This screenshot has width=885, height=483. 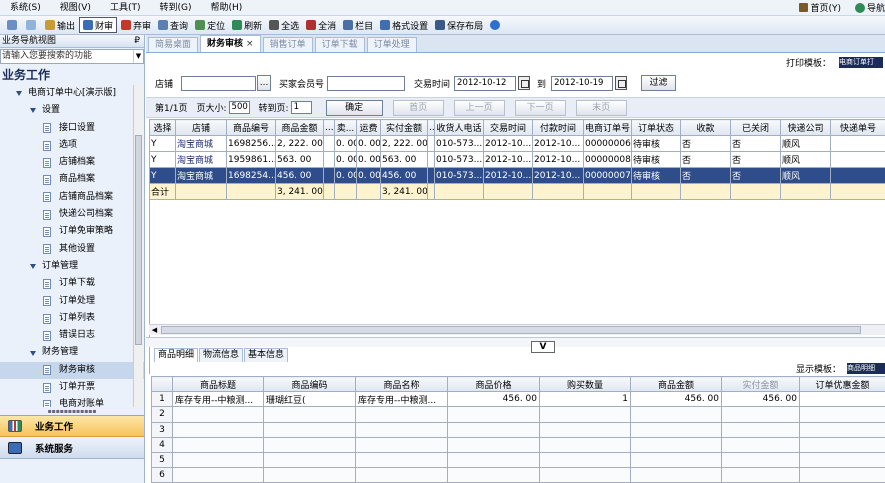 I want to click on detail-row: 6, so click(x=518, y=475).